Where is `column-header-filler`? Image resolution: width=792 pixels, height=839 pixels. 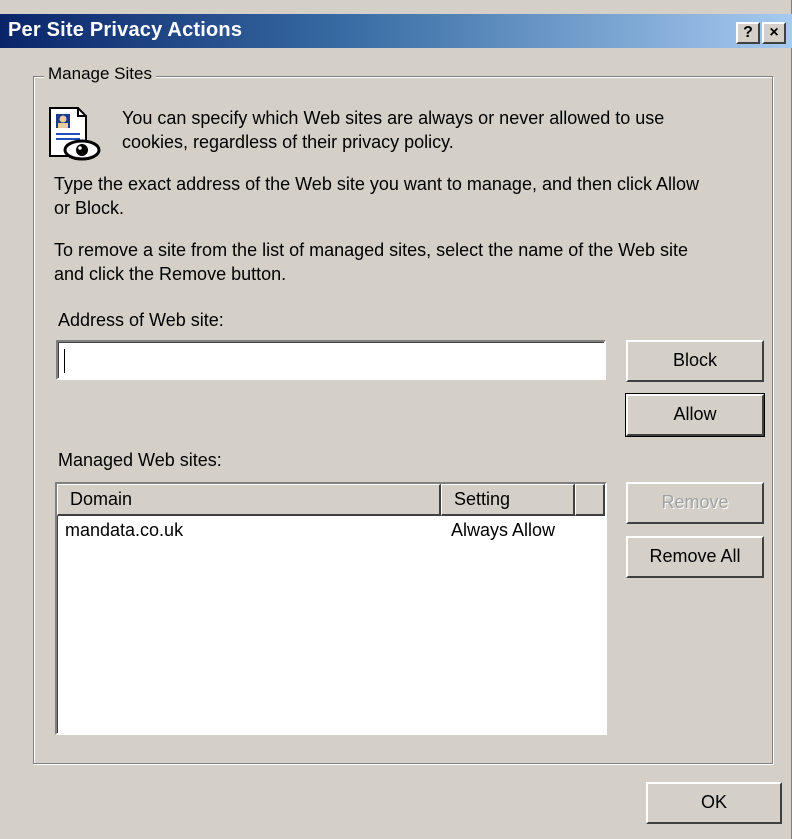
column-header-filler is located at coordinates (590, 500).